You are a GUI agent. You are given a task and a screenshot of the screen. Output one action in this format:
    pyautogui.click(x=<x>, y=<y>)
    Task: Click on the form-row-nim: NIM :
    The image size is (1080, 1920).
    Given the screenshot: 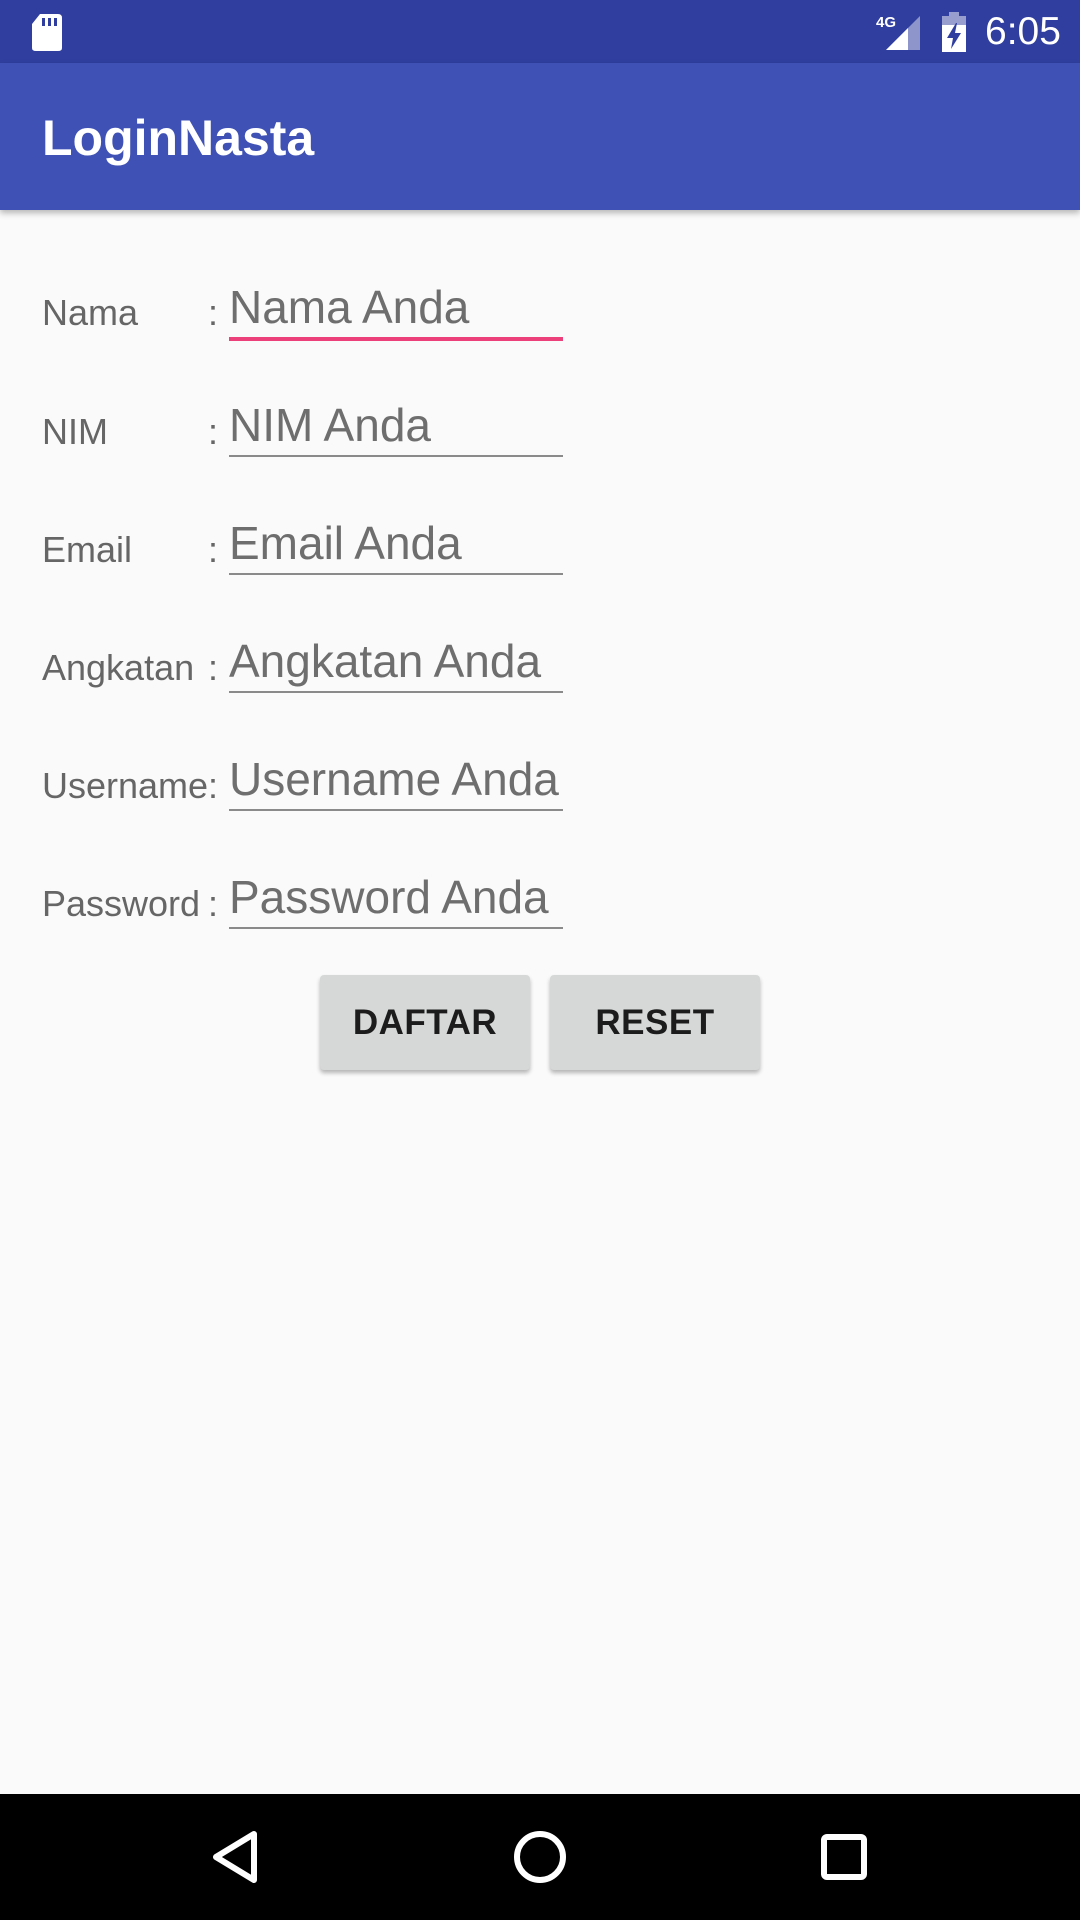 What is the action you would take?
    pyautogui.click(x=540, y=454)
    